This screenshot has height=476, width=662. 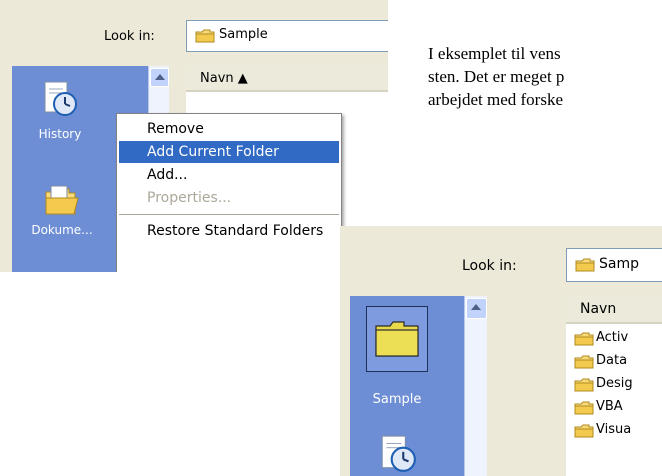 I want to click on list-item-label: Data, so click(x=612, y=360).